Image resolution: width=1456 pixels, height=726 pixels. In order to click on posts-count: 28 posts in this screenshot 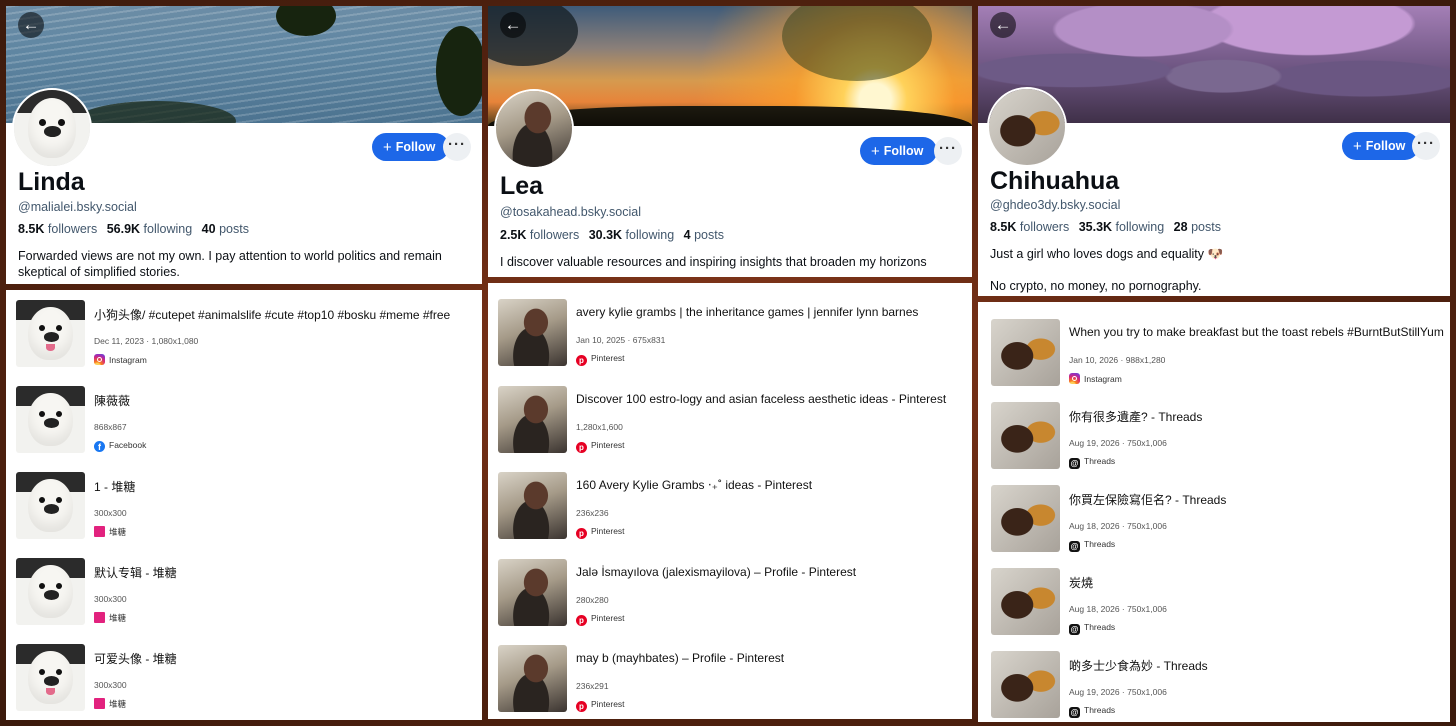, I will do `click(1197, 227)`.